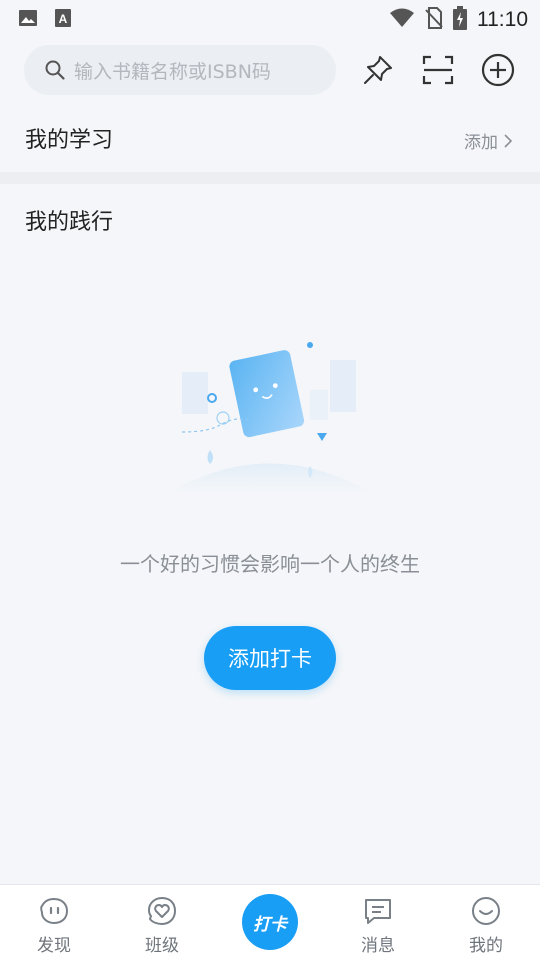 This screenshot has width=540, height=961. I want to click on top-bar: 输入书籍名称或ISBN码, so click(270, 70).